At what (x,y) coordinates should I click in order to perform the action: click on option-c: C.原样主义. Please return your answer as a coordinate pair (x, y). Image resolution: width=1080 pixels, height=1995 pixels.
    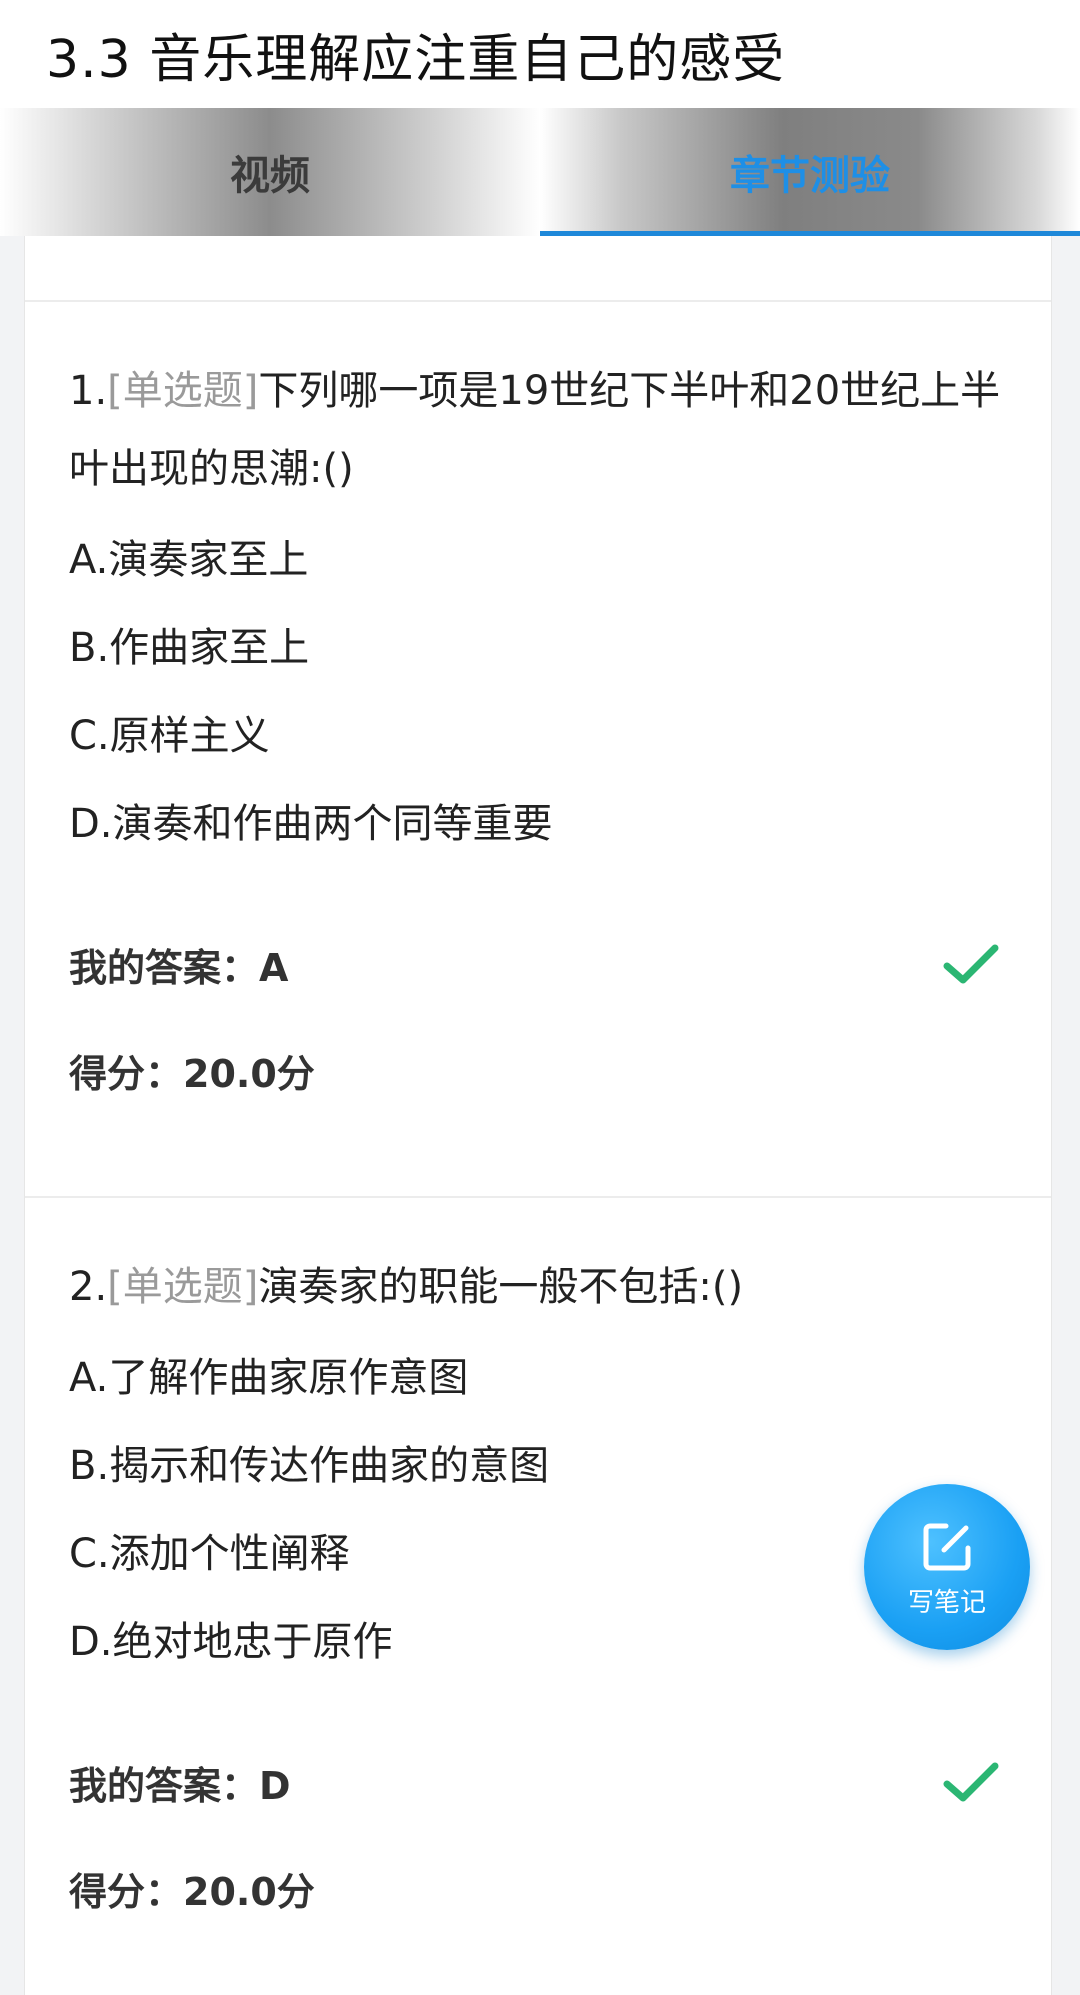
    Looking at the image, I should click on (169, 736).